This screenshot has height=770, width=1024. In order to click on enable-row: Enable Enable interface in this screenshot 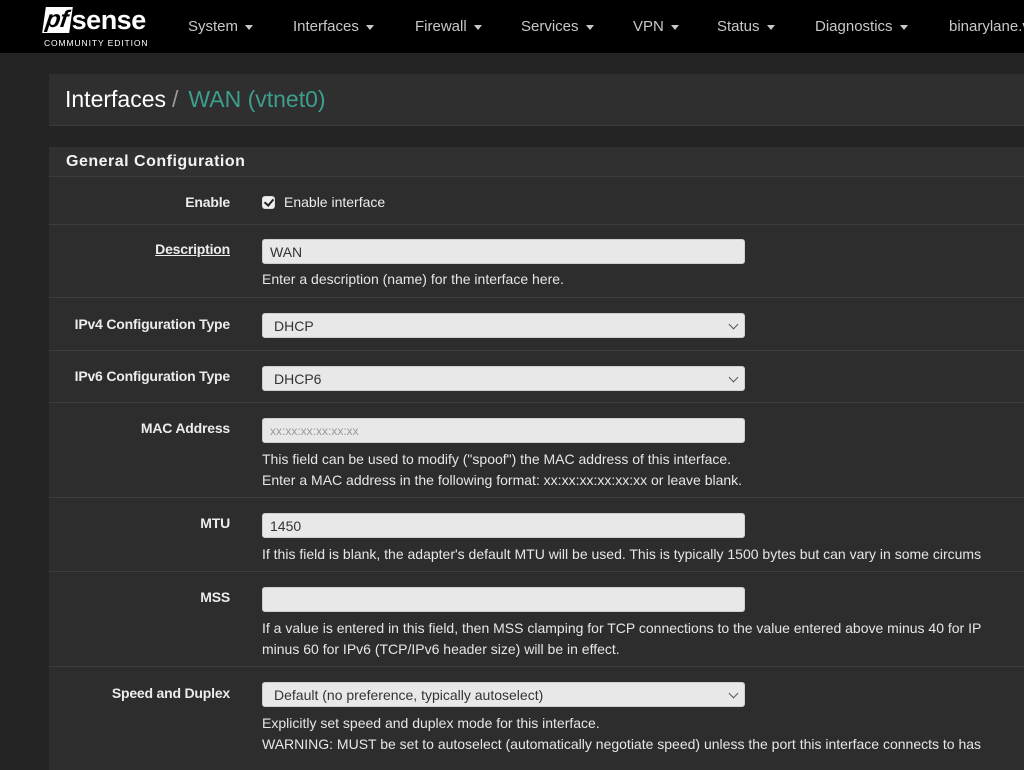, I will do `click(536, 201)`.